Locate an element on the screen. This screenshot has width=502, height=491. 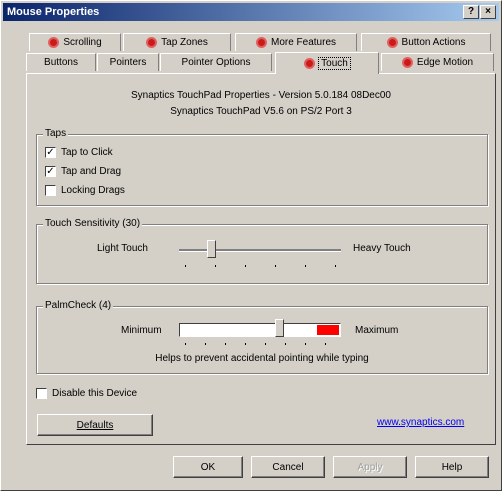
ok-button: OK is located at coordinates (208, 467).